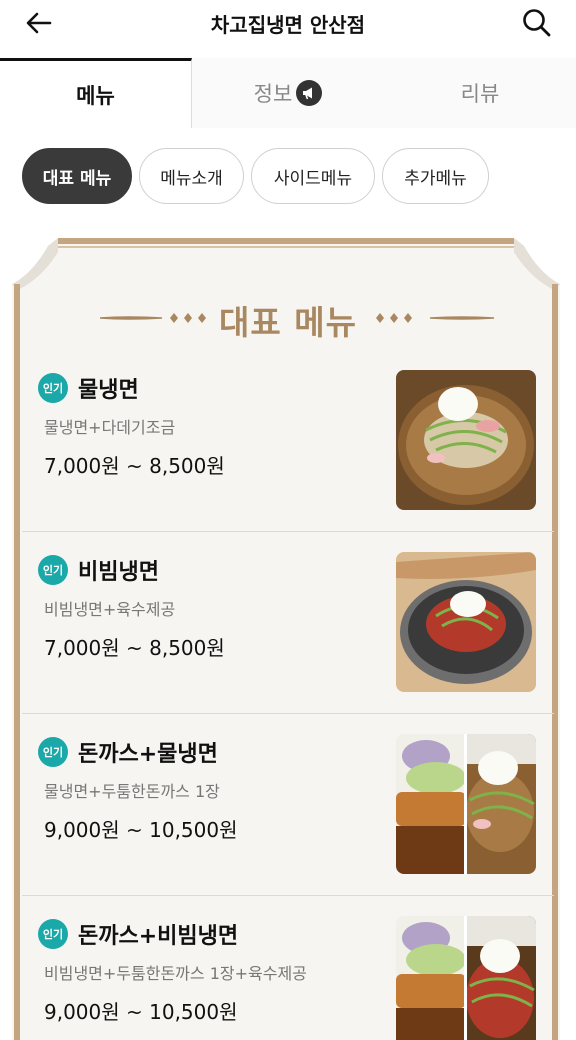  Describe the element at coordinates (466, 622) in the screenshot. I see `bibim-naengmyeon-photo` at that location.